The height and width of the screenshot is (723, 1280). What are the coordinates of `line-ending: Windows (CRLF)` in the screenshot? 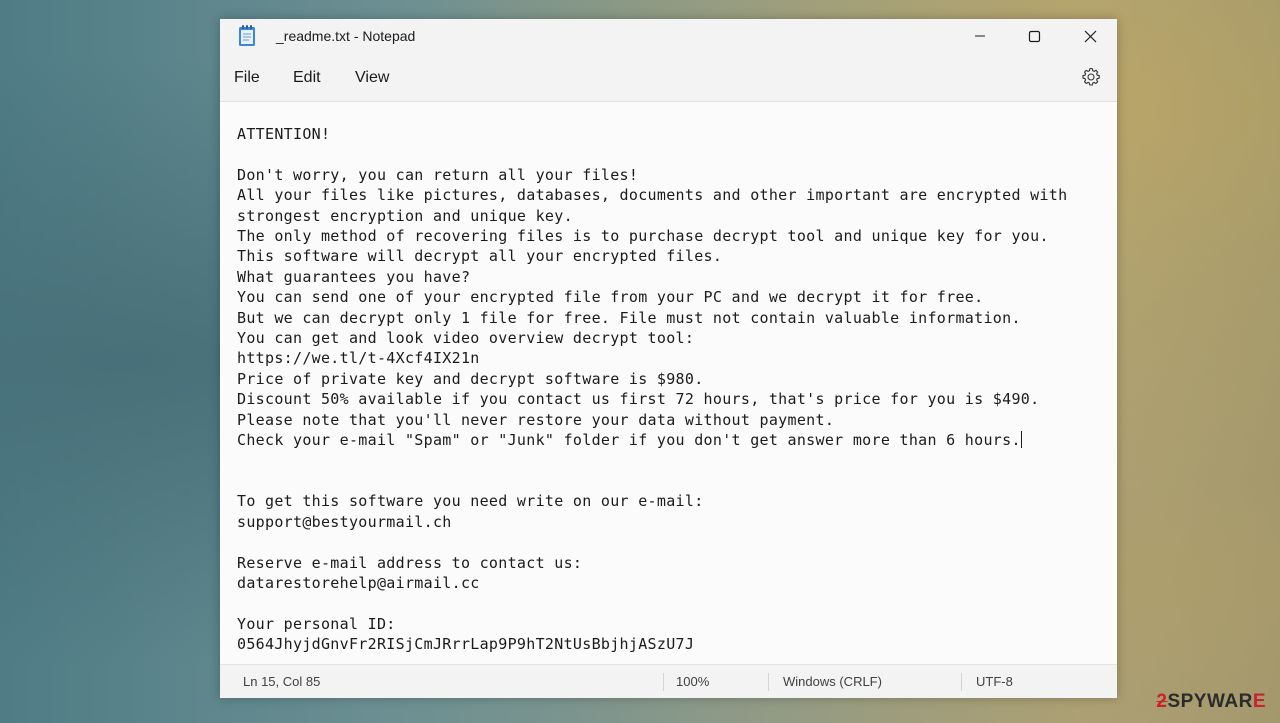 It's located at (832, 681).